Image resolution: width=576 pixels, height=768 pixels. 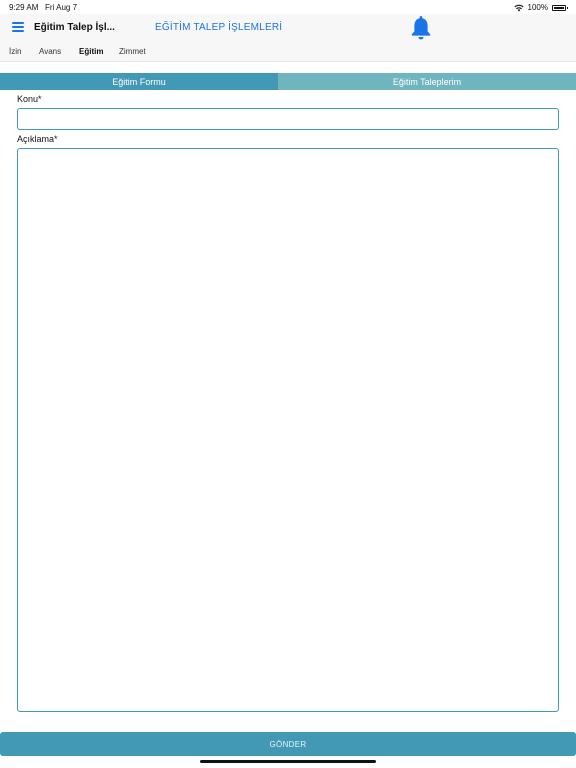 What do you see at coordinates (288, 119) in the screenshot?
I see `subject-input` at bounding box center [288, 119].